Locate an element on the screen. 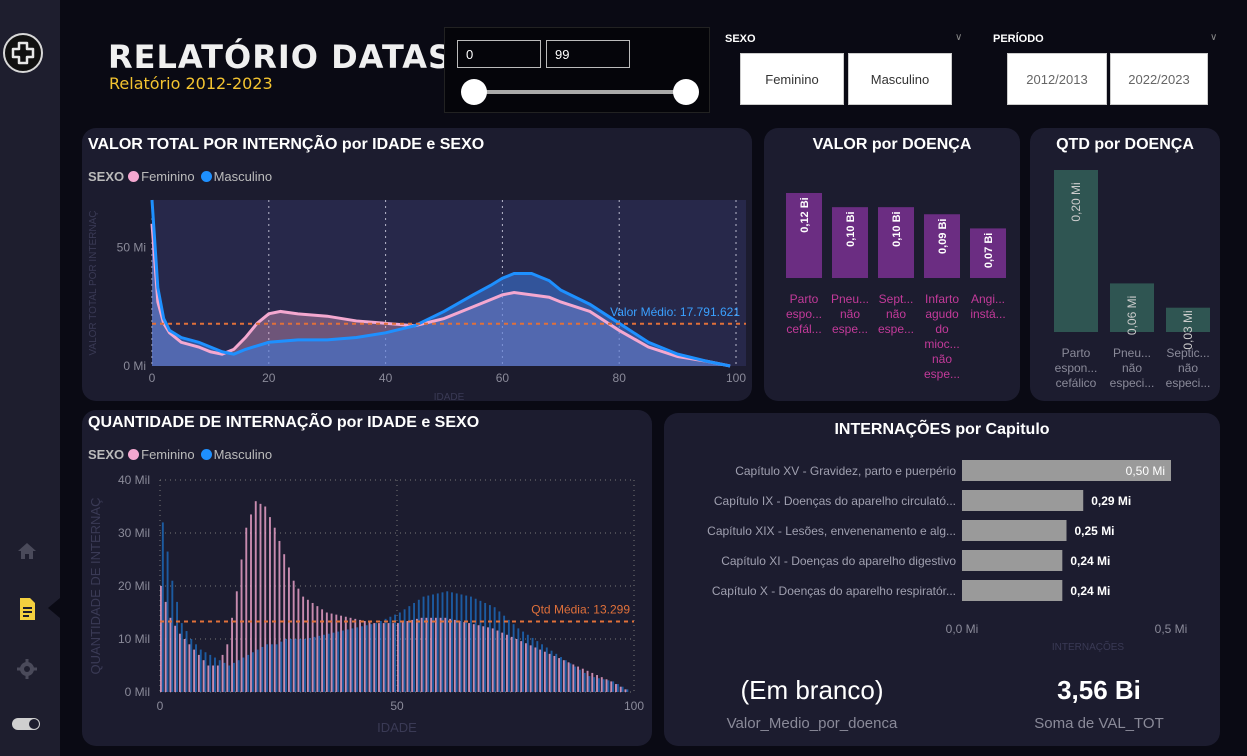 This screenshot has width=1247, height=756. toggle-icon is located at coordinates (26, 724).